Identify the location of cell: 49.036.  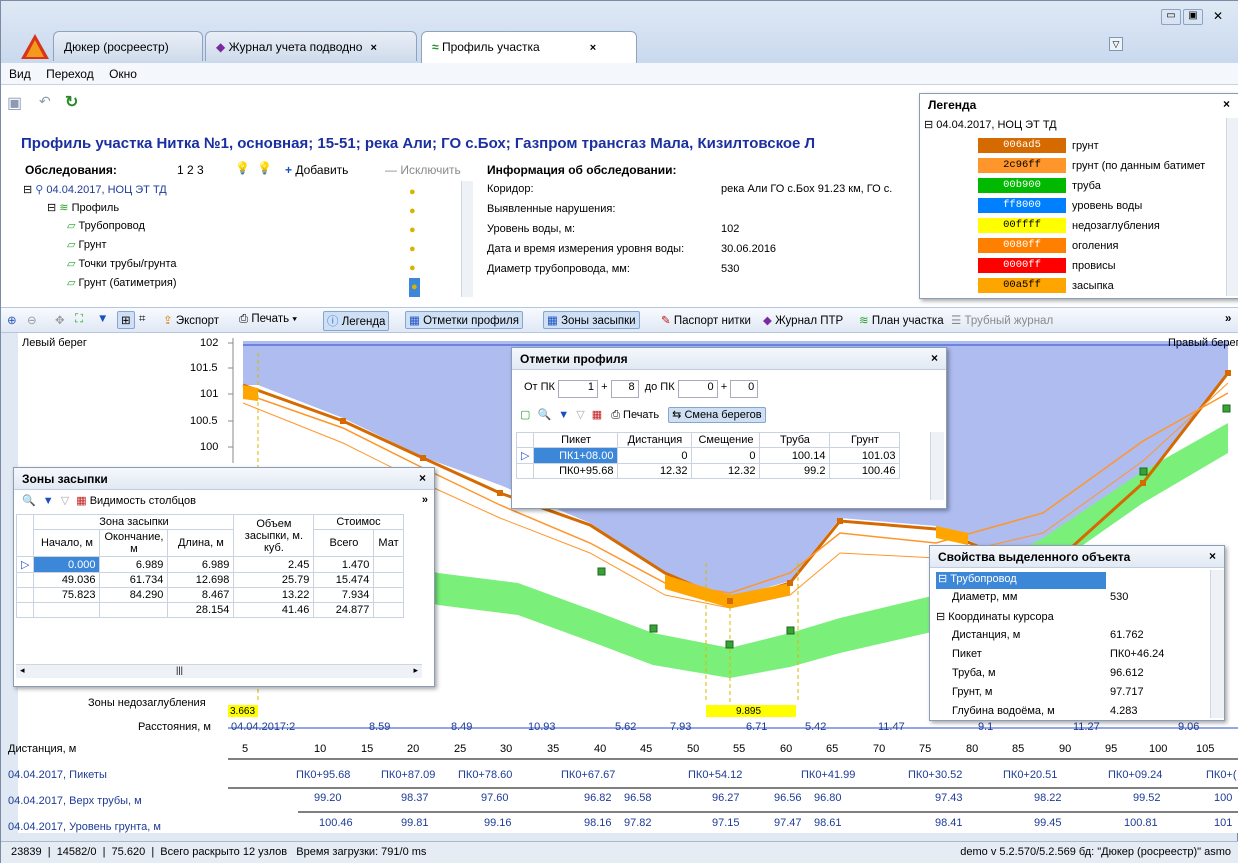
(67, 580).